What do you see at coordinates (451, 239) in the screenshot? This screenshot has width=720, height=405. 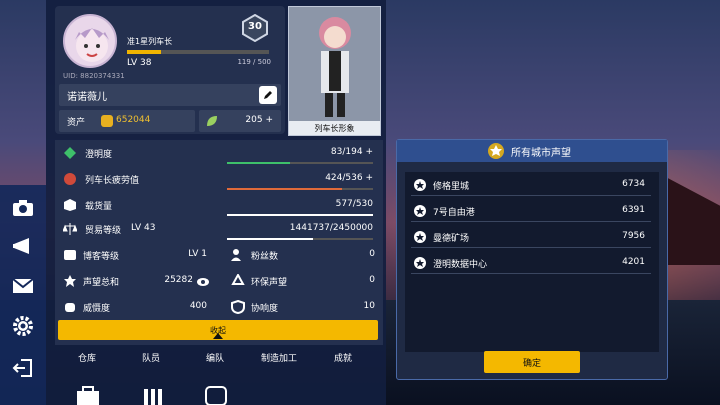 I see `city-name: 曼德矿场` at bounding box center [451, 239].